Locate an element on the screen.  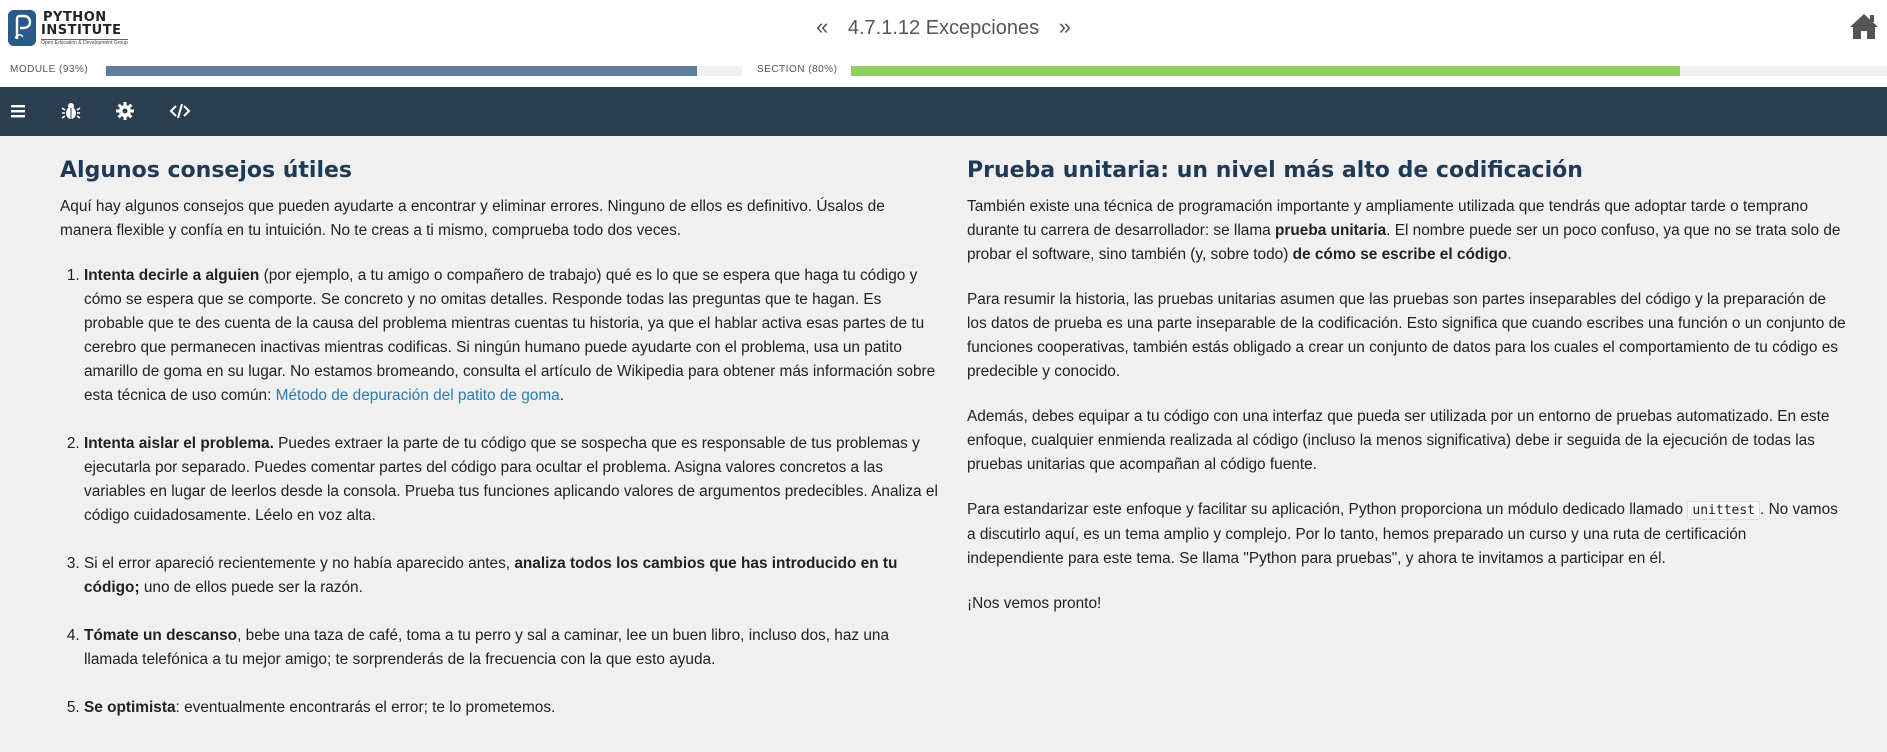
section-progress-label: SECTION (80%) is located at coordinates (797, 69).